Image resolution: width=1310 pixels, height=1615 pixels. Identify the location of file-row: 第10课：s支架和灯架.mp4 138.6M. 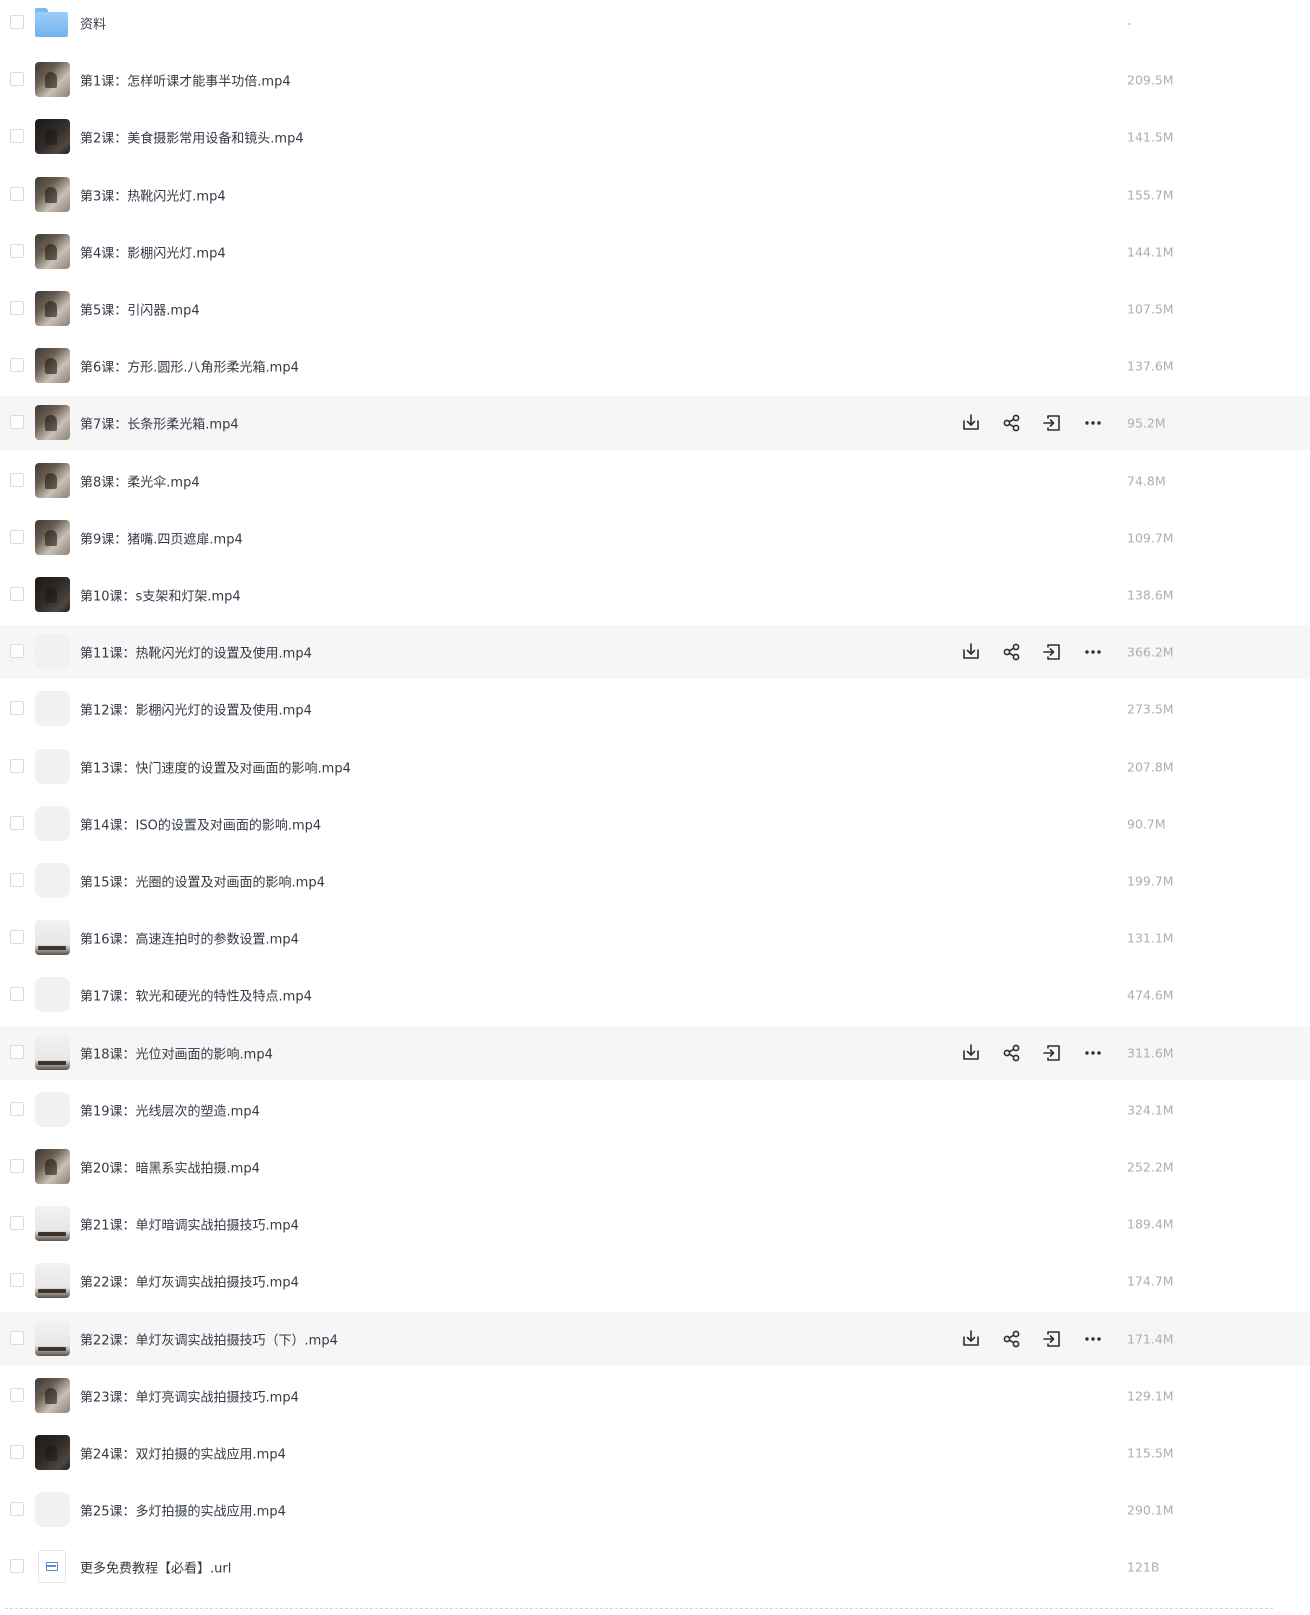
(655, 595).